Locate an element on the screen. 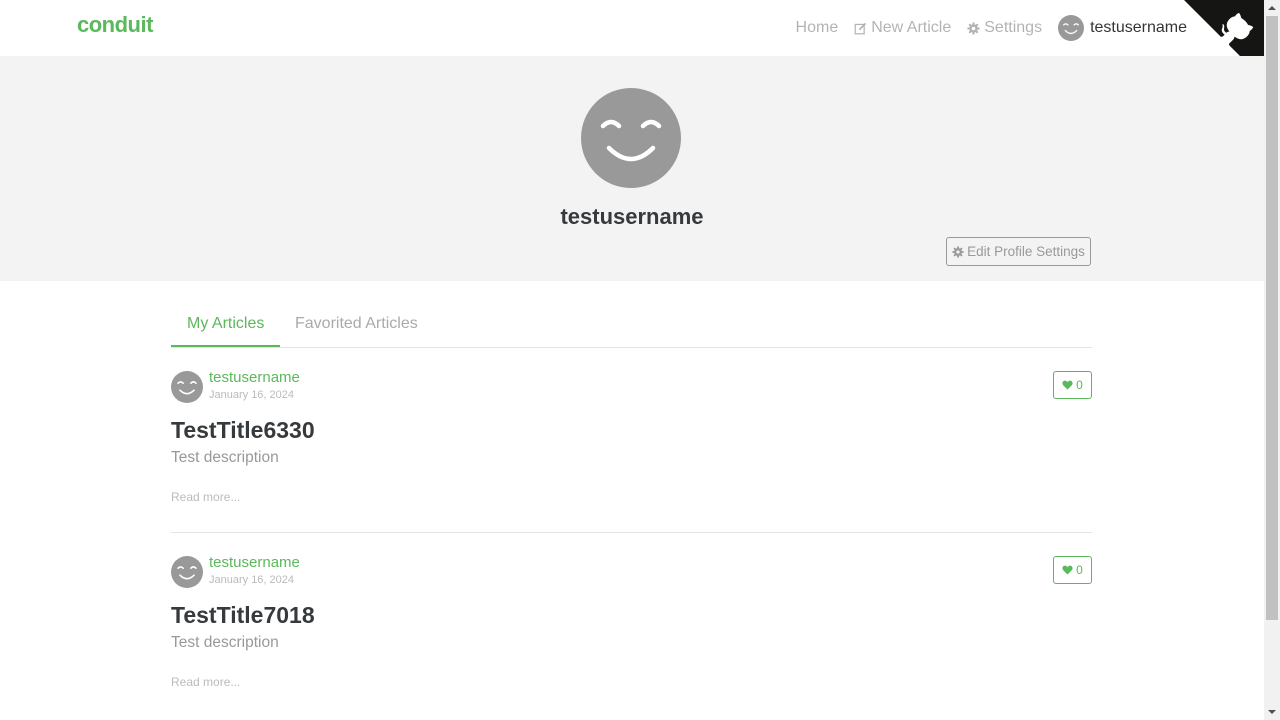 Image resolution: width=1280 pixels, height=720 pixels. nav-settings-link: Settings is located at coordinates (1004, 28).